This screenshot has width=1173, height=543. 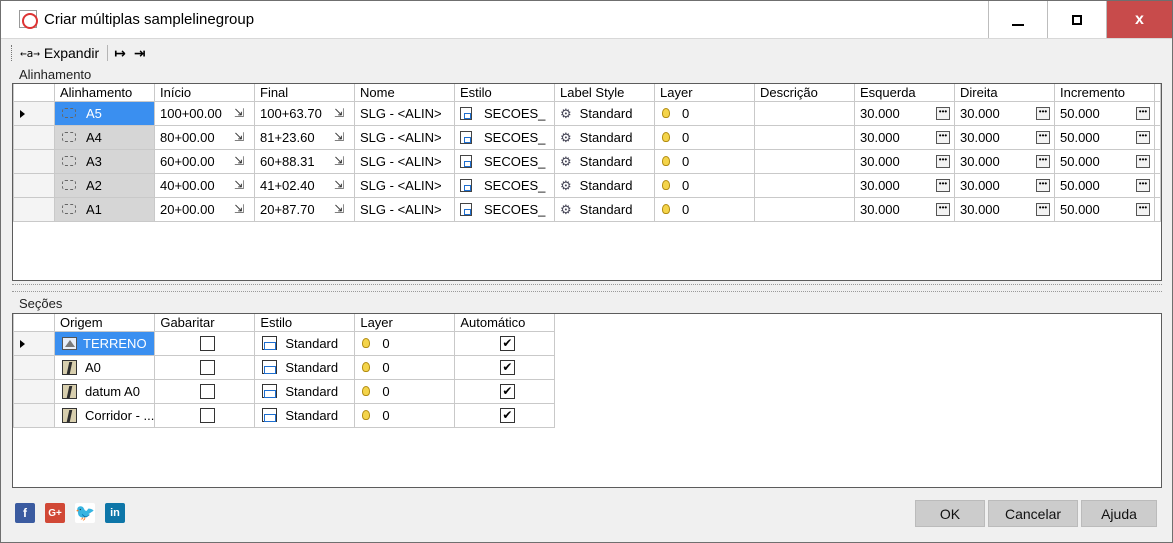 What do you see at coordinates (405, 323) in the screenshot?
I see `column-header: Layer` at bounding box center [405, 323].